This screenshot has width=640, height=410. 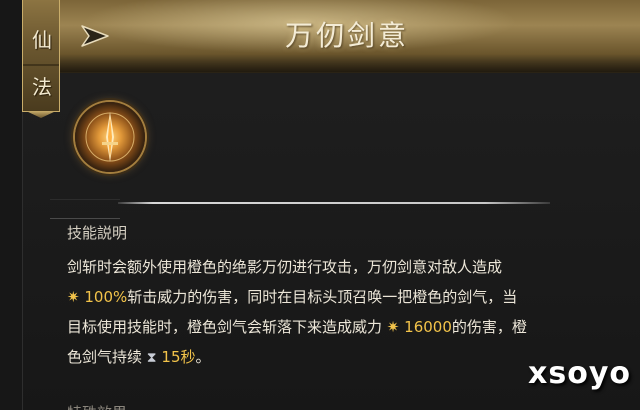 I want to click on watermark-logo: xsoyo, so click(x=579, y=373).